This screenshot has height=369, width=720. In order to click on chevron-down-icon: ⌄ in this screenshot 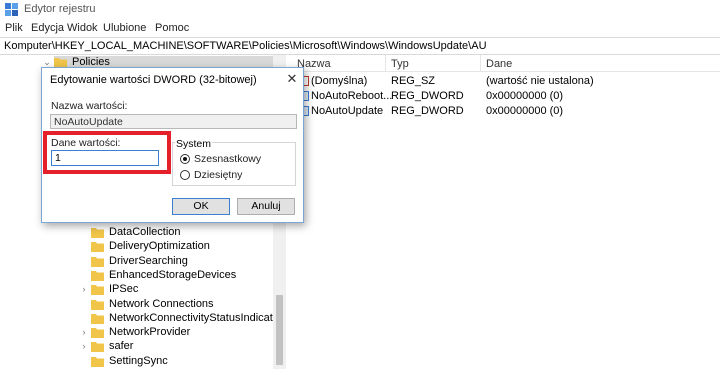, I will do `click(47, 62)`.